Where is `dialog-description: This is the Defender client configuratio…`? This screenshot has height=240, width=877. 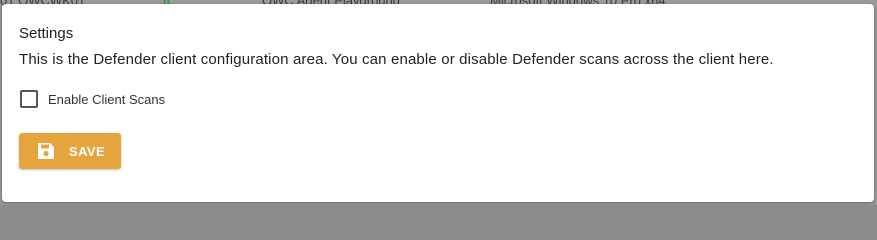
dialog-description: This is the Defender client configuratio… is located at coordinates (396, 59).